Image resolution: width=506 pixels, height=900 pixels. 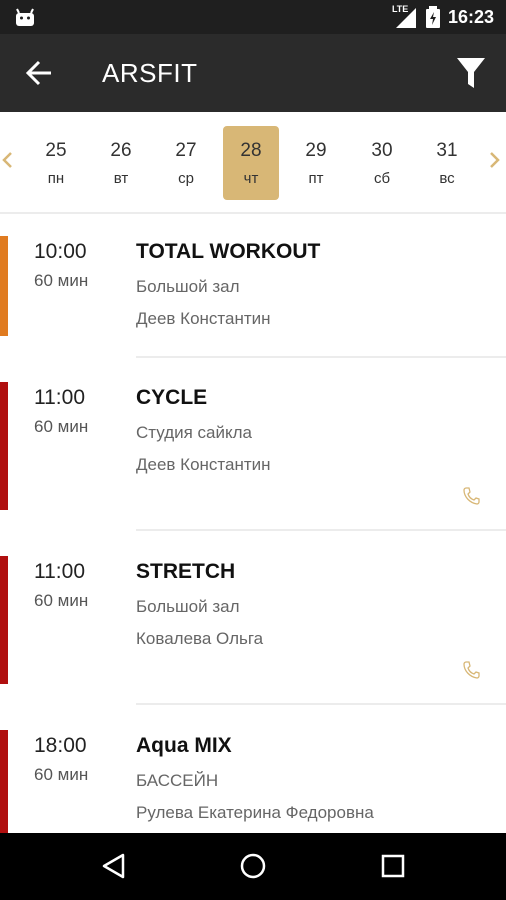 What do you see at coordinates (186, 163) in the screenshot?
I see `date-27: 27 ср` at bounding box center [186, 163].